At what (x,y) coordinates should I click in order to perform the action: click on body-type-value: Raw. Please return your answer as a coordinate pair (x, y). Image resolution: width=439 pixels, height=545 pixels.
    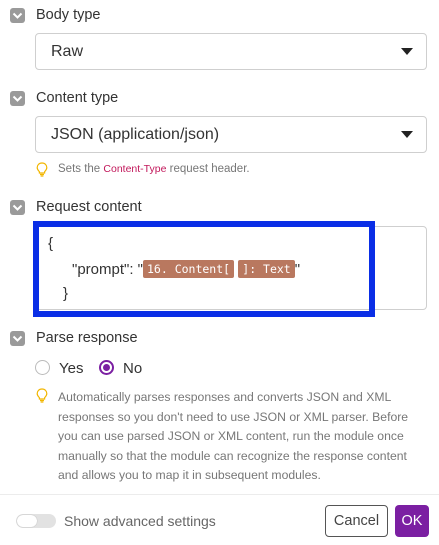
    Looking at the image, I should click on (67, 51).